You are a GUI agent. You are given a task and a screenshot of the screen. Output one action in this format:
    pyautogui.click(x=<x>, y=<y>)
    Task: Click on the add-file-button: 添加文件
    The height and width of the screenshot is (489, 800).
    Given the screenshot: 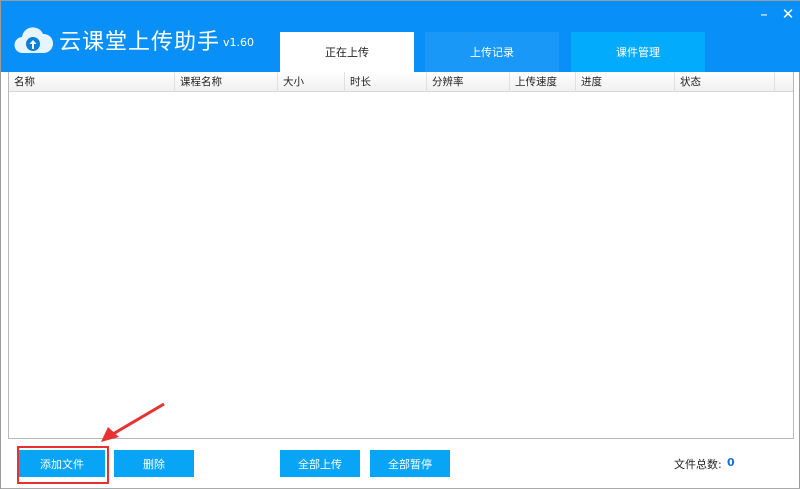 What is the action you would take?
    pyautogui.click(x=62, y=463)
    